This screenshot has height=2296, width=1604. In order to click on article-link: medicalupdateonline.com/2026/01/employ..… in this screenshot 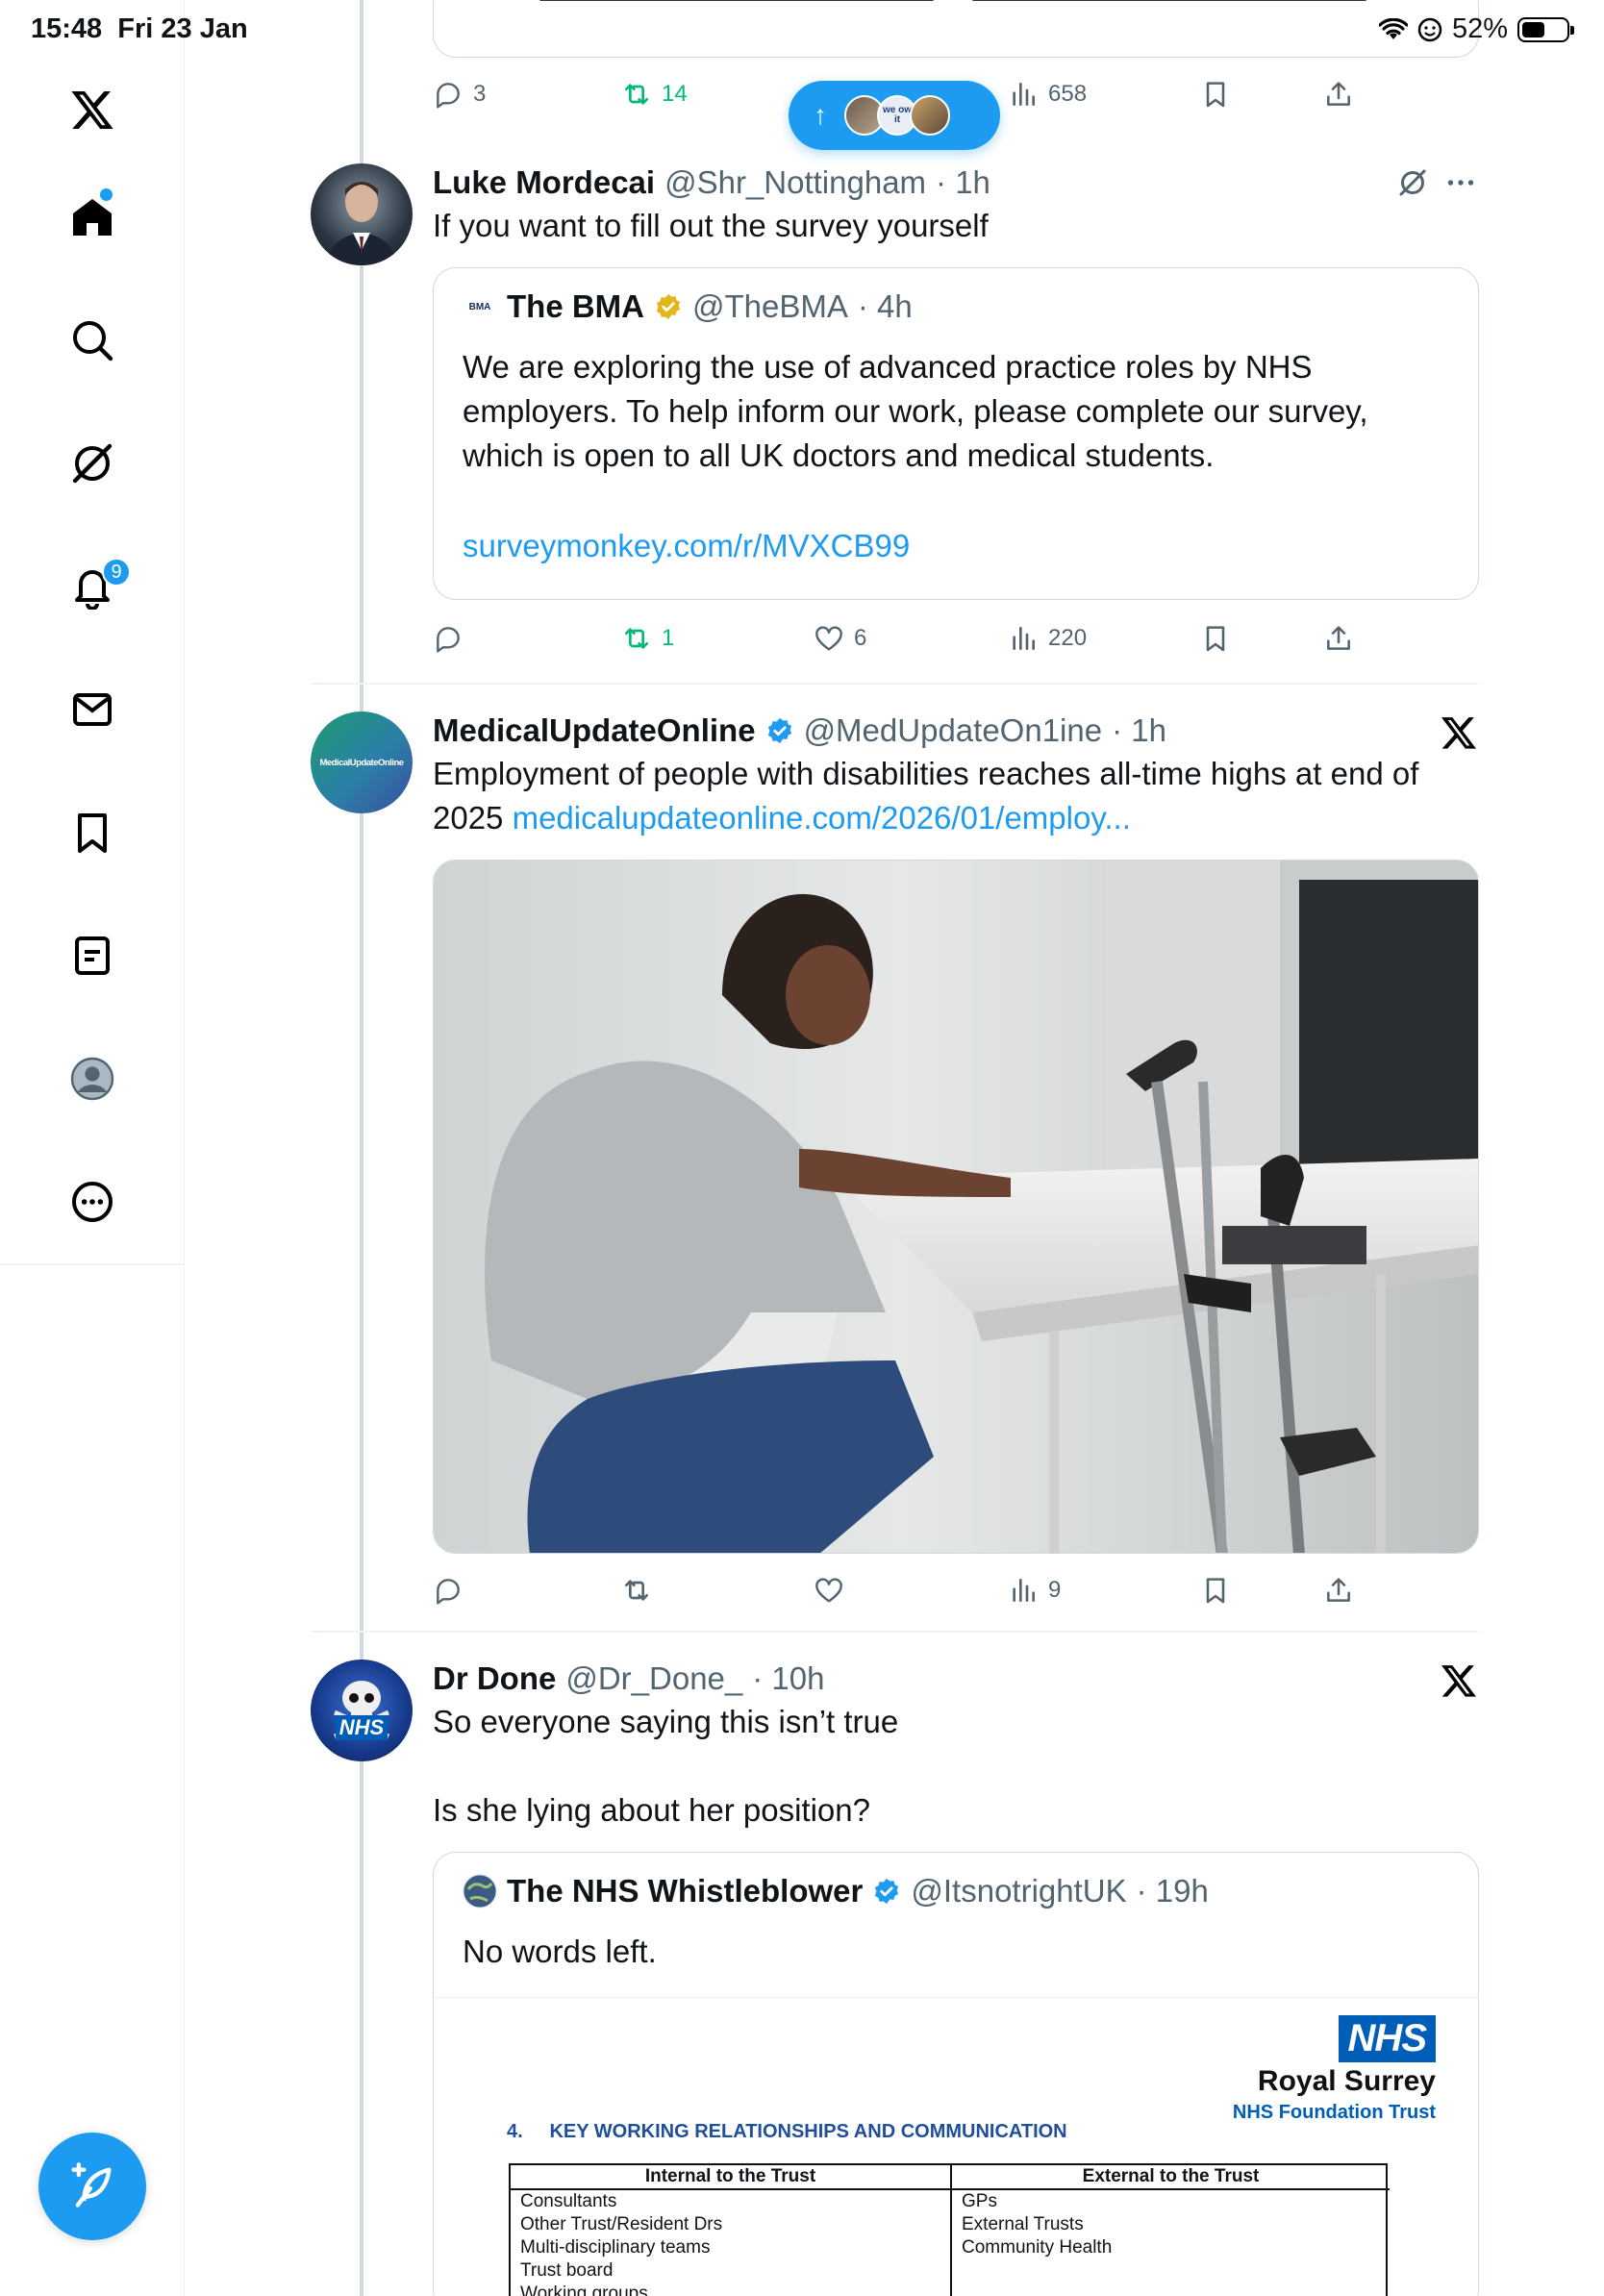, I will do `click(822, 818)`.